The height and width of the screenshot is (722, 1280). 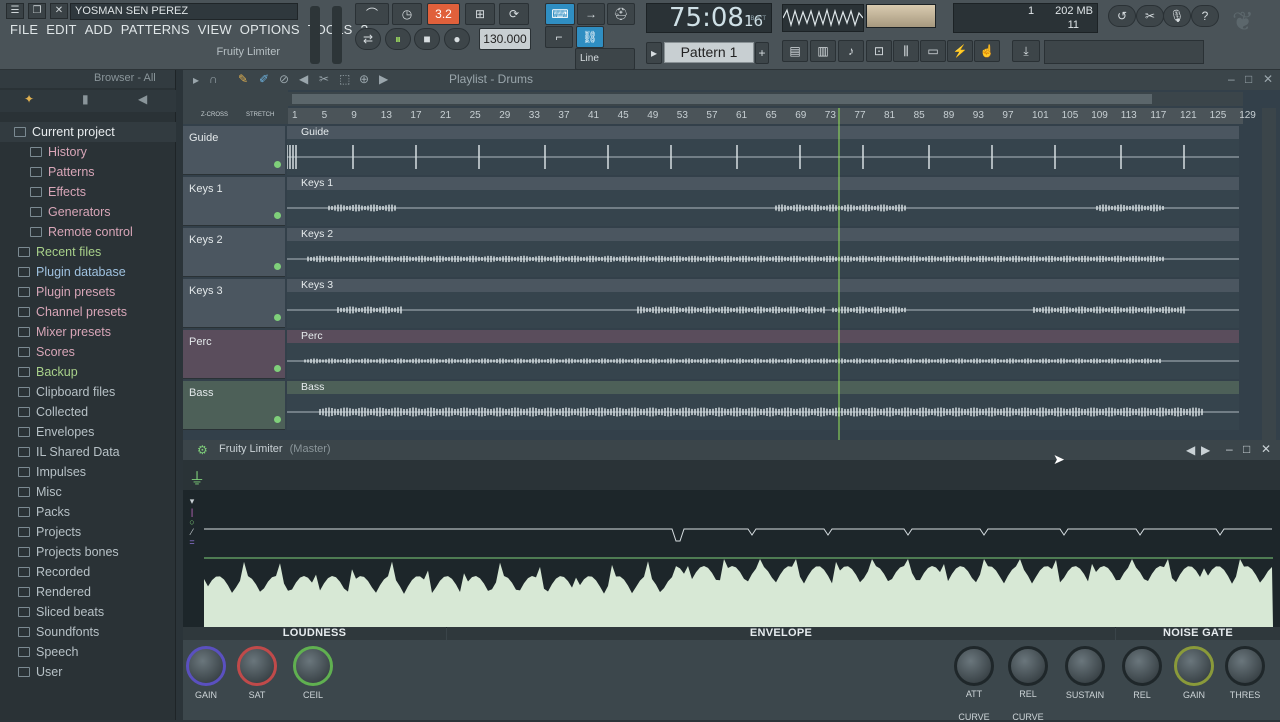 I want to click on menu-edit: EDIT, so click(x=61, y=31).